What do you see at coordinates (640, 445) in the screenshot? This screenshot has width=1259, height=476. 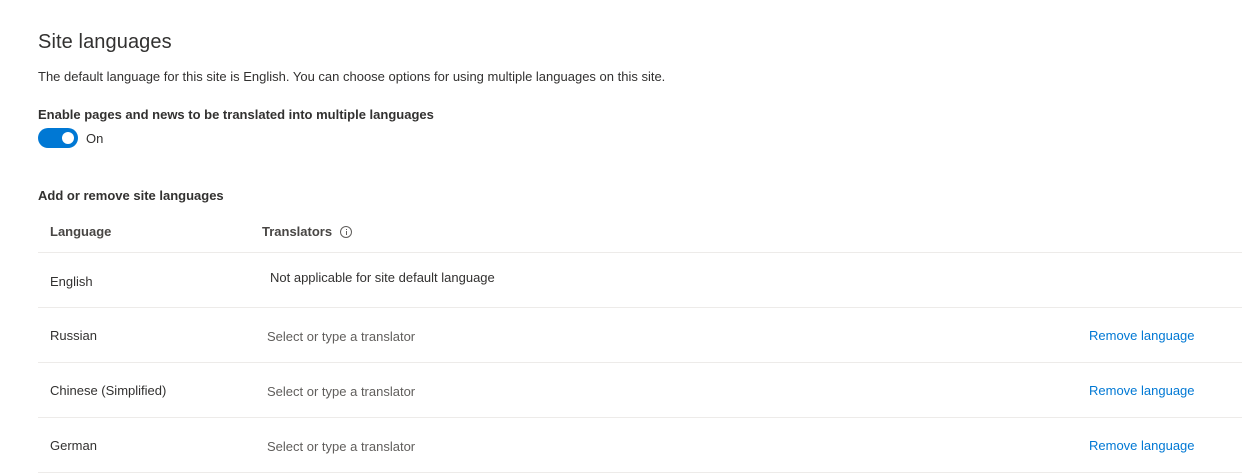 I see `table-row-german: German Remove language` at bounding box center [640, 445].